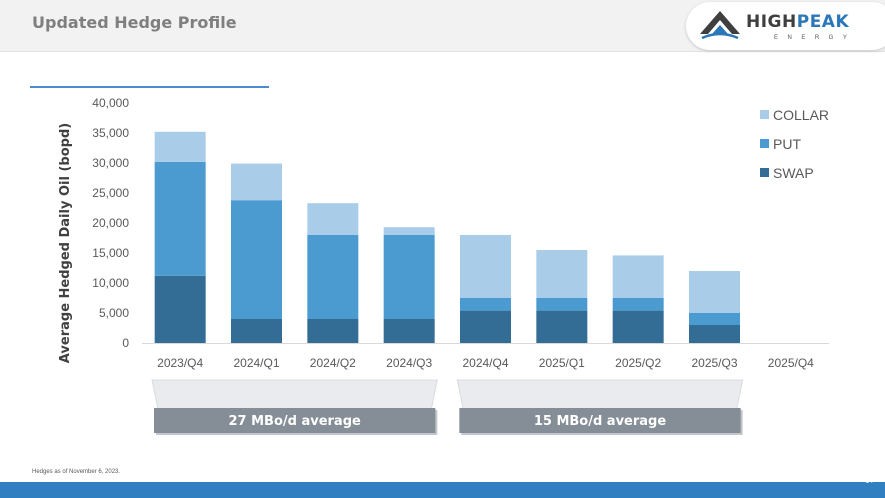 The height and width of the screenshot is (498, 885). What do you see at coordinates (333, 277) in the screenshot?
I see `bar-put-2024-q2` at bounding box center [333, 277].